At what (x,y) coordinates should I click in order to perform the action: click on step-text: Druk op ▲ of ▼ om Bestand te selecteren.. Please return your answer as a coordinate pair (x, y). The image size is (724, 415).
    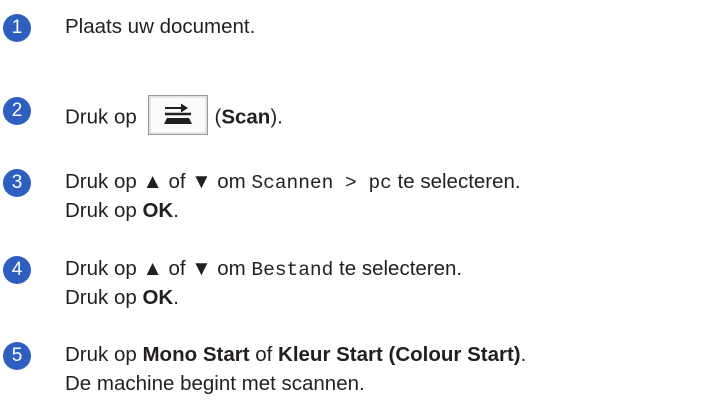
    Looking at the image, I should click on (264, 269).